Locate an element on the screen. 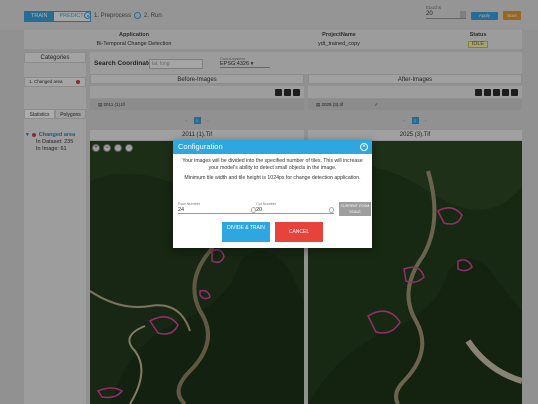 The image size is (538, 404). row-number-input: 24 is located at coordinates (217, 210).